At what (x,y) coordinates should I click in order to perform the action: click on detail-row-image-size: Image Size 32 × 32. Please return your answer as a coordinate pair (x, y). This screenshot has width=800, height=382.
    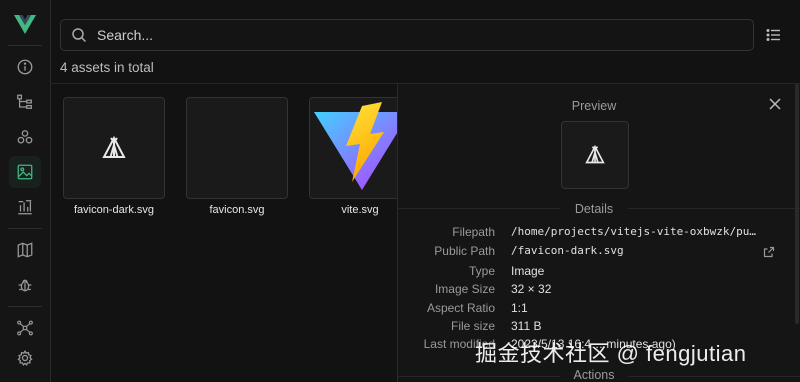
    Looking at the image, I should click on (599, 291).